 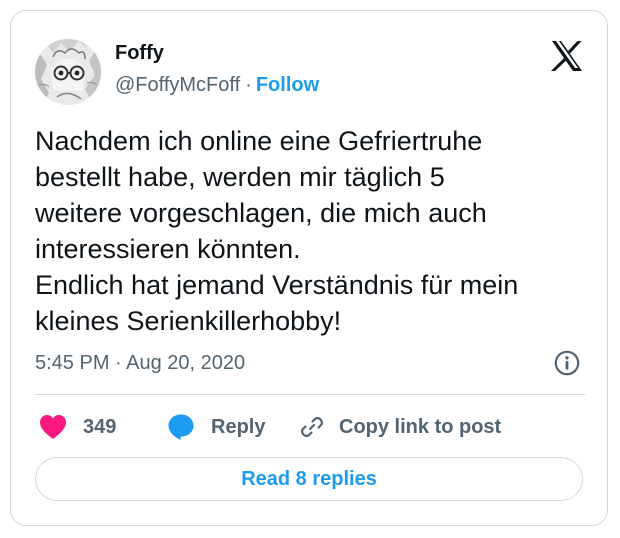 I want to click on reply-button: Reply, so click(x=216, y=427).